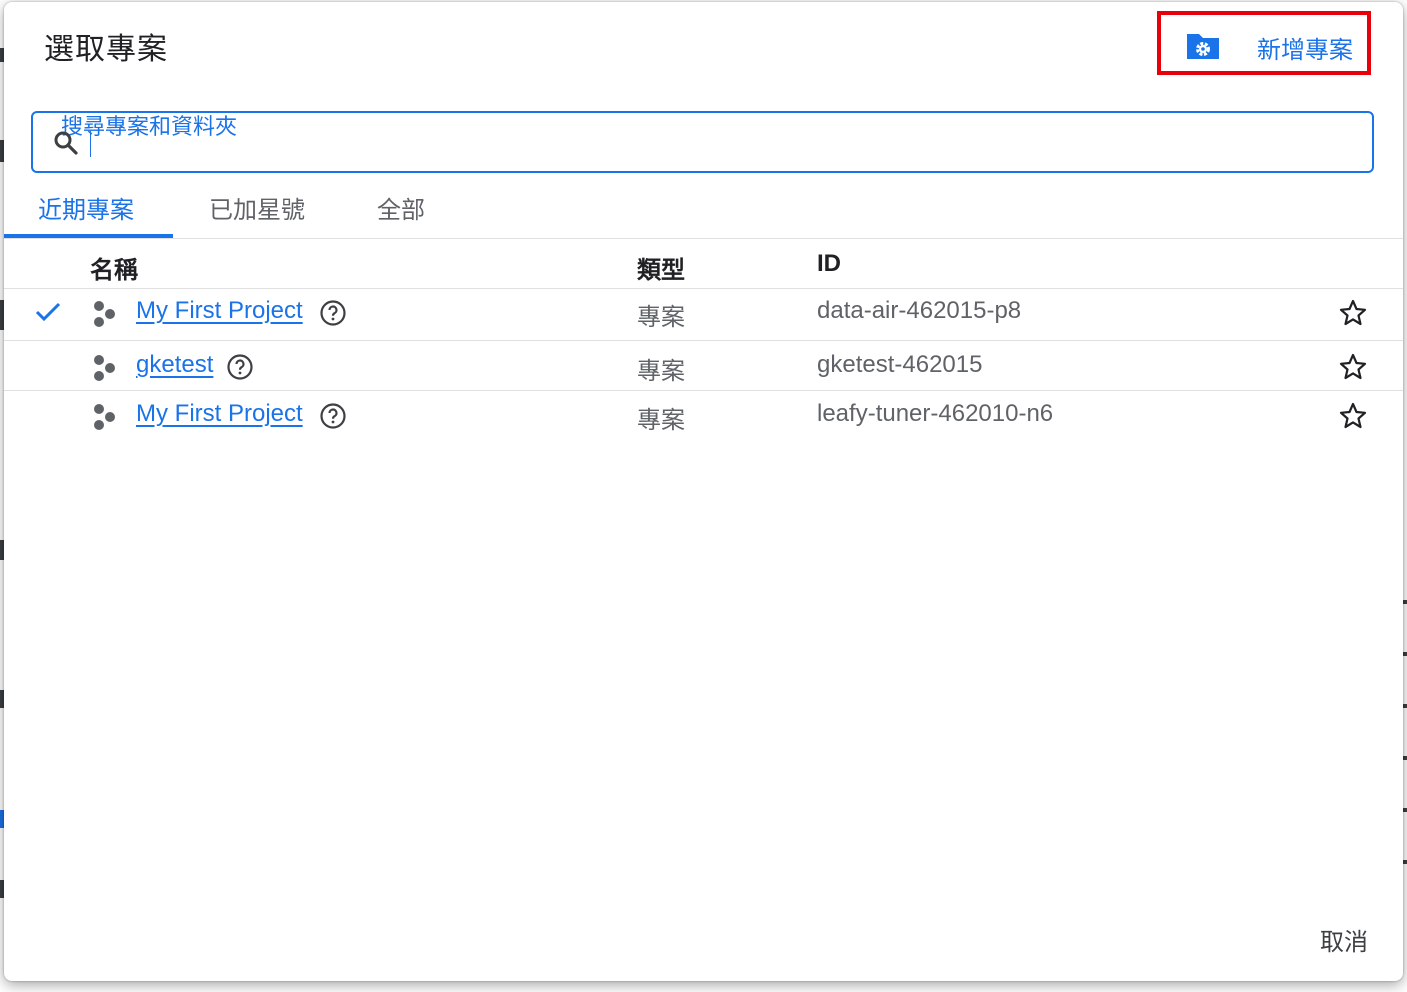  Describe the element at coordinates (90, 144) in the screenshot. I see `text-caret` at that location.